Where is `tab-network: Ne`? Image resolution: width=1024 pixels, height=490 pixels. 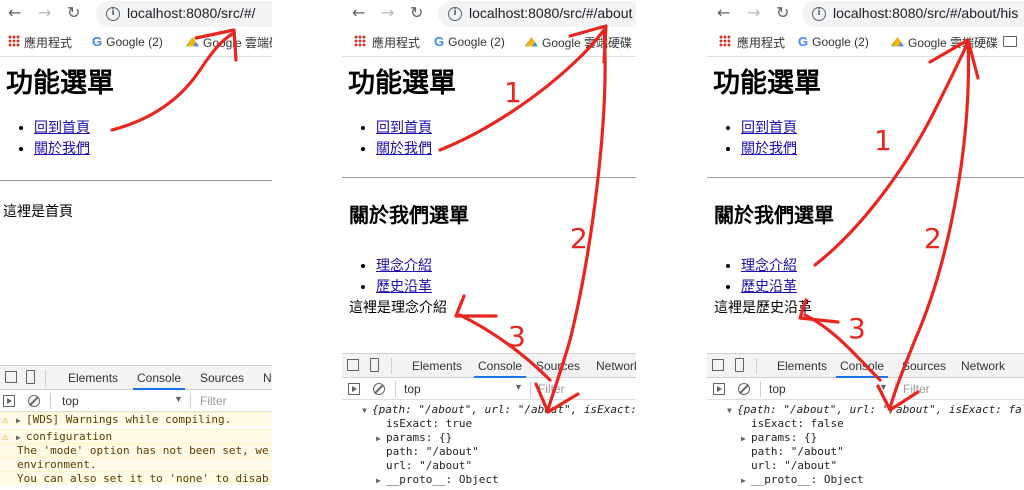 tab-network: Ne is located at coordinates (267, 378).